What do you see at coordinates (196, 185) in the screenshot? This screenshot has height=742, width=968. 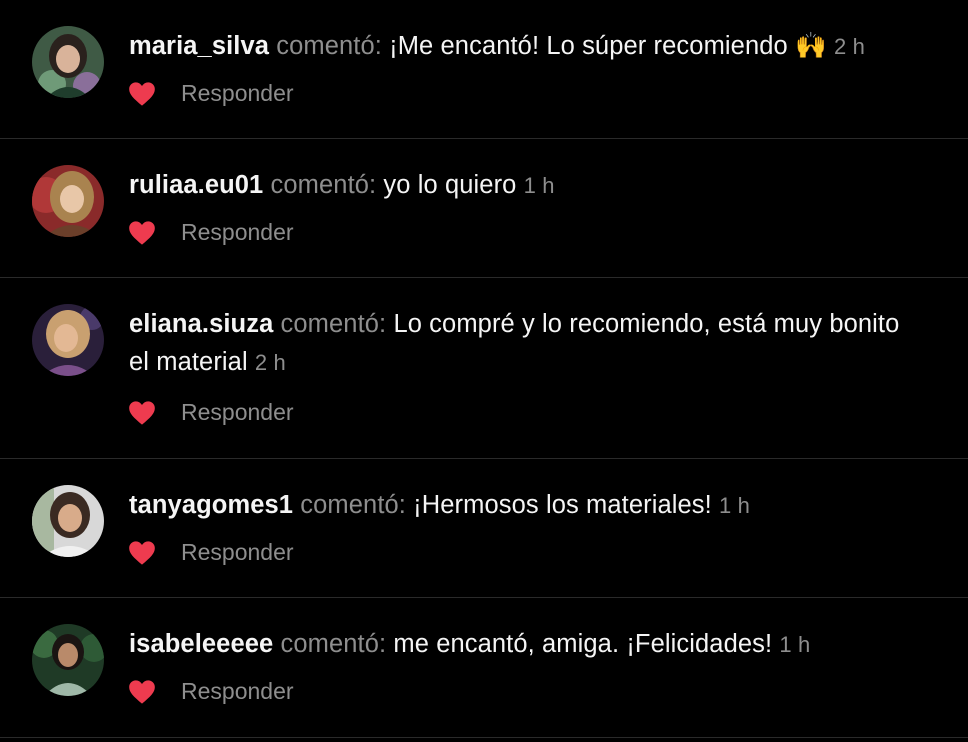 I see `username-link: ruliaa.eu01` at bounding box center [196, 185].